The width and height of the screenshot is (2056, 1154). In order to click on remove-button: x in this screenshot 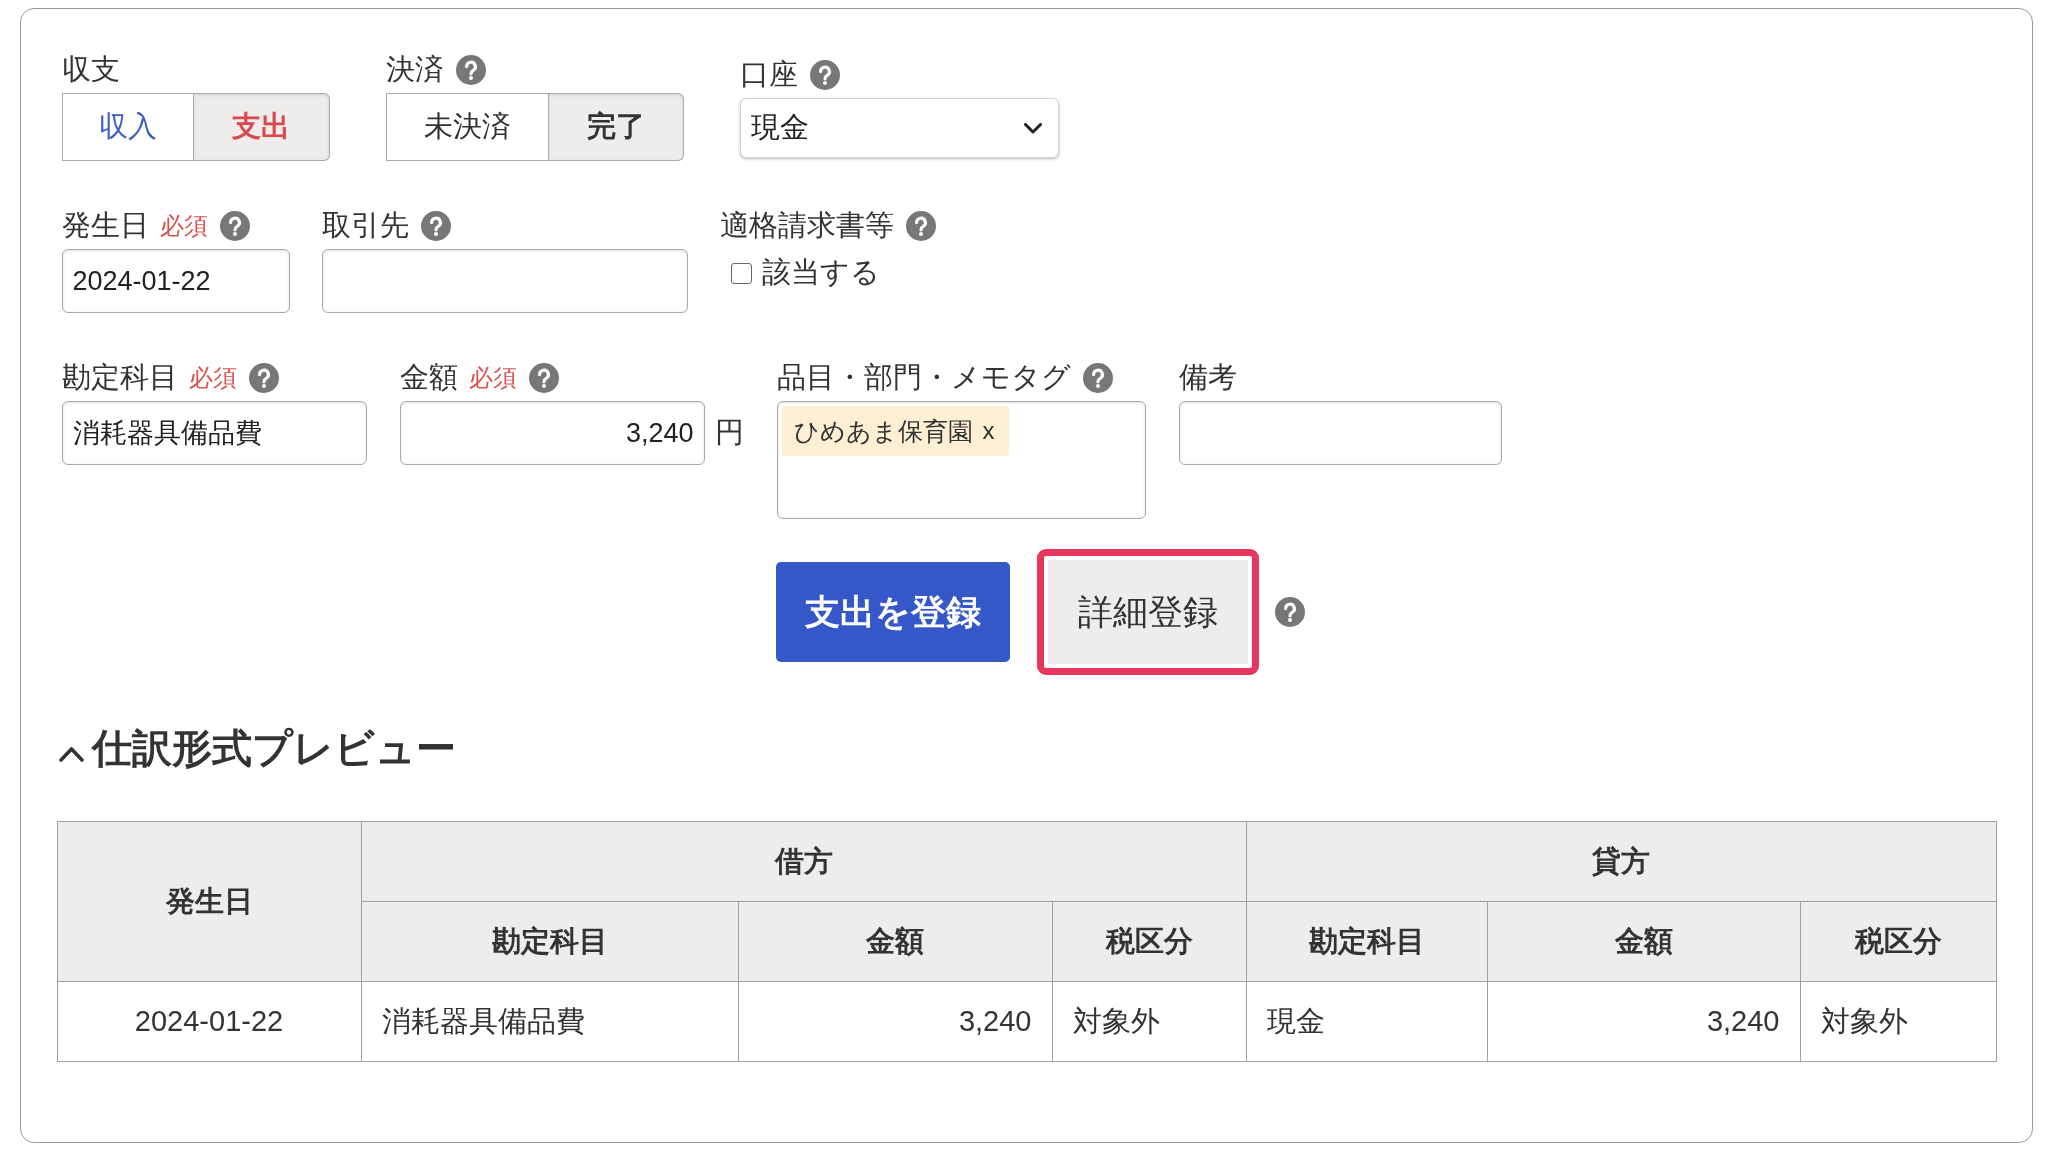, I will do `click(988, 431)`.